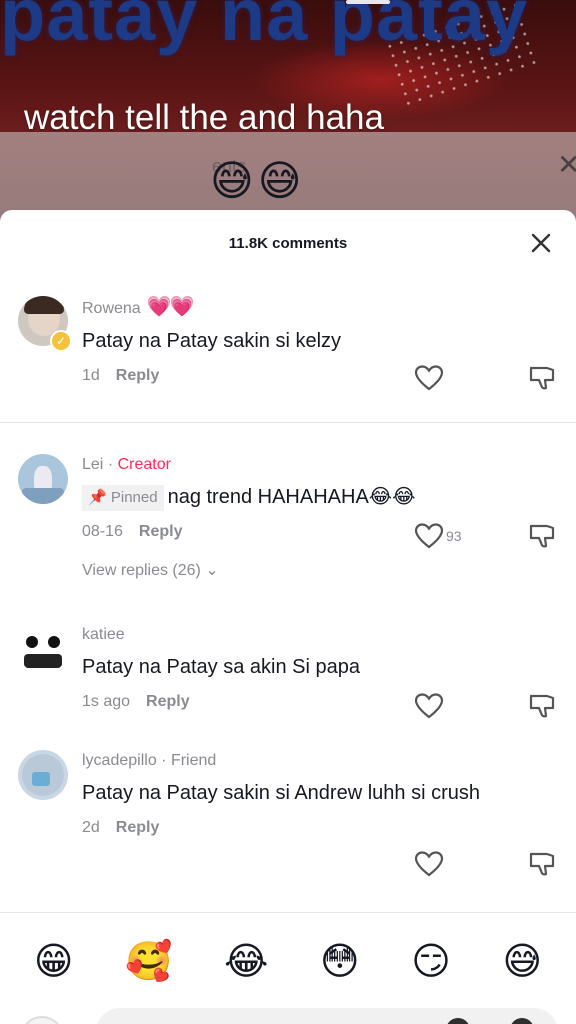  I want to click on emoji-love-button: 🥰, so click(148, 961).